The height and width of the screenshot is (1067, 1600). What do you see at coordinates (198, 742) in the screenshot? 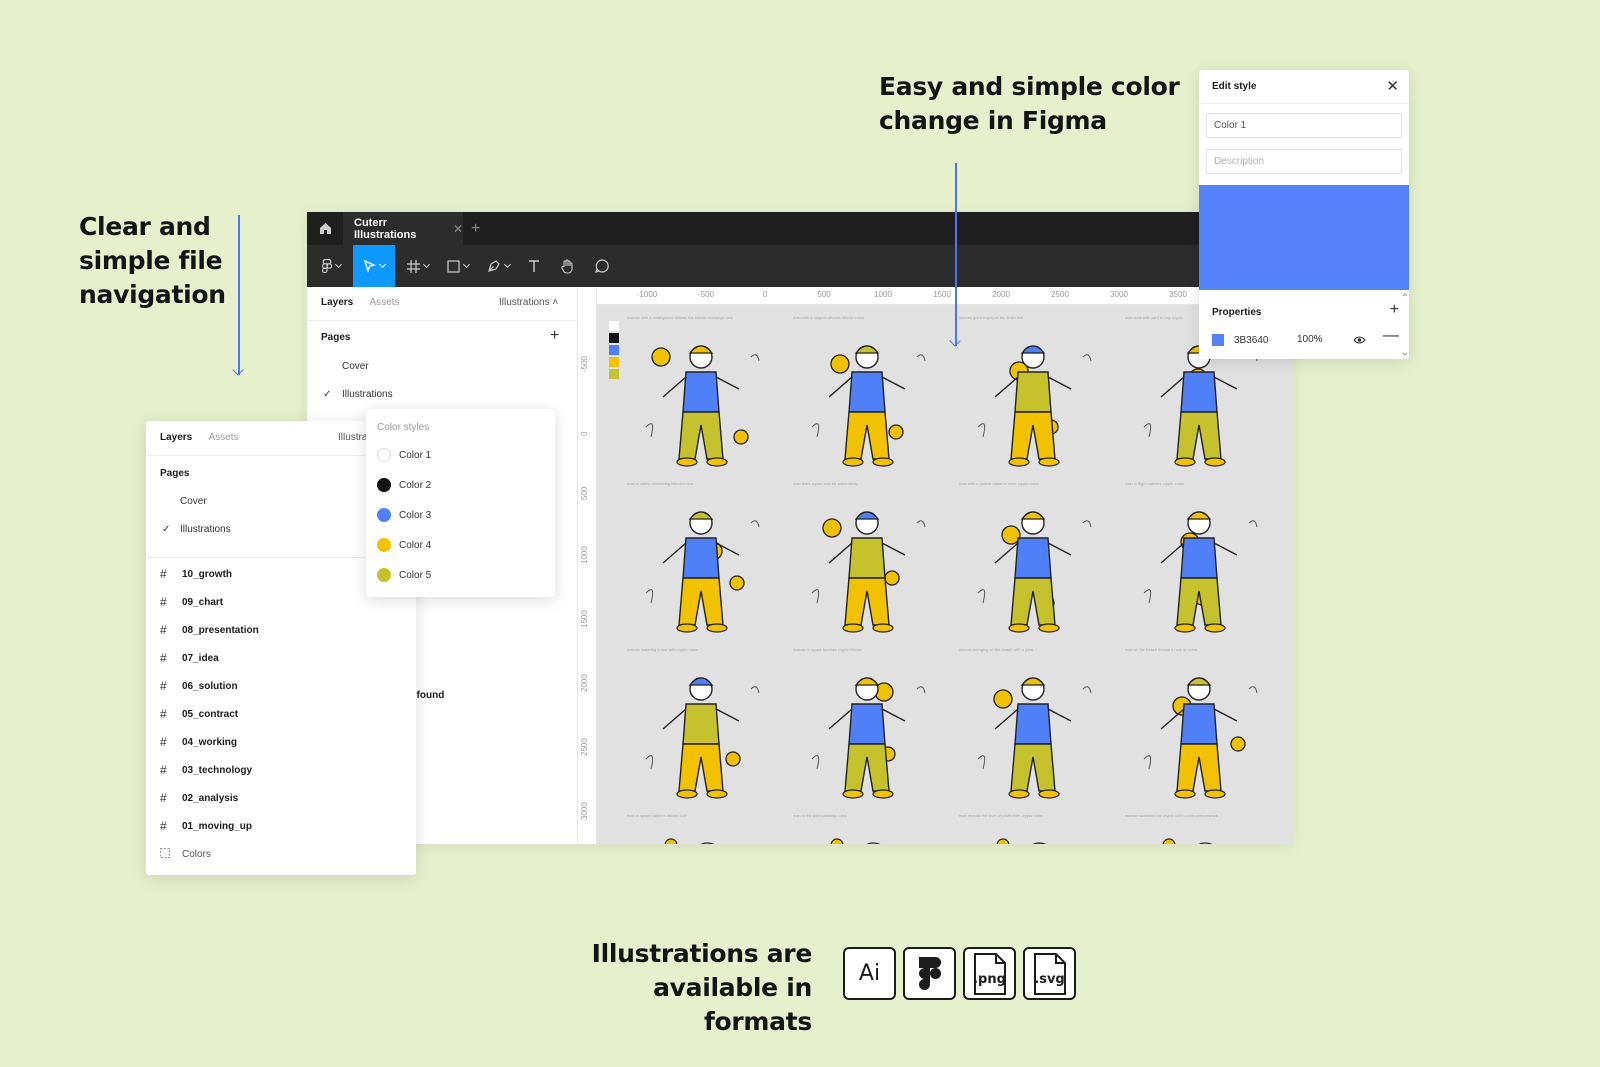
I see `frame-item: #04_working` at bounding box center [198, 742].